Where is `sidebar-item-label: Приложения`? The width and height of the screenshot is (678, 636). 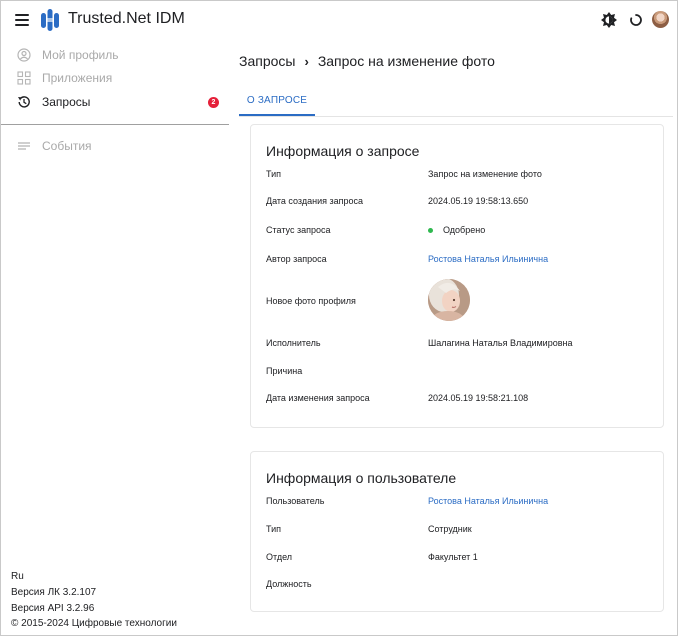
sidebar-item-label: Приложения is located at coordinates (77, 78).